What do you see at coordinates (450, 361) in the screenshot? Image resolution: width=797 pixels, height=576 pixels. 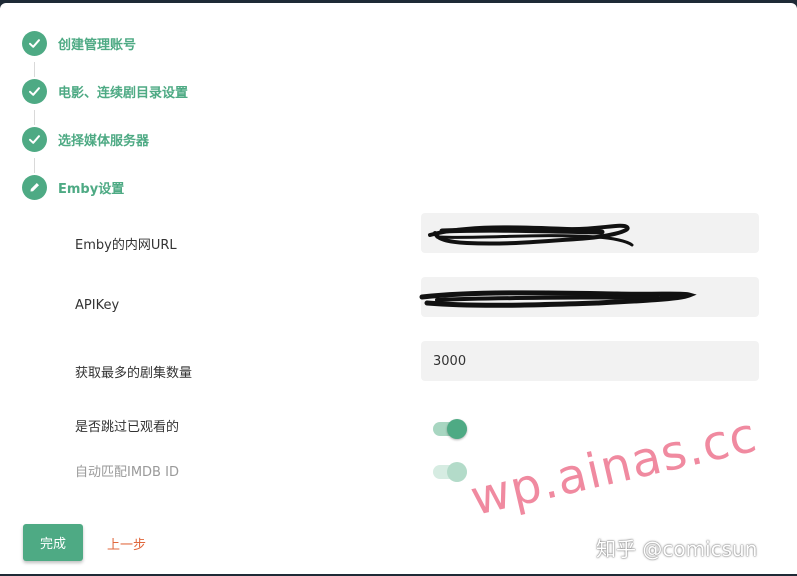 I see `max-episodes-value: 3000` at bounding box center [450, 361].